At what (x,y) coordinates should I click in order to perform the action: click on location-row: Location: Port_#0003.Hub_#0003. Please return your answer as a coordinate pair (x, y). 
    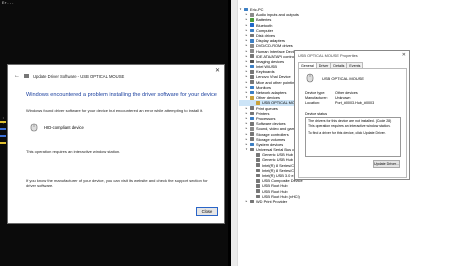
    Looking at the image, I should click on (339, 103).